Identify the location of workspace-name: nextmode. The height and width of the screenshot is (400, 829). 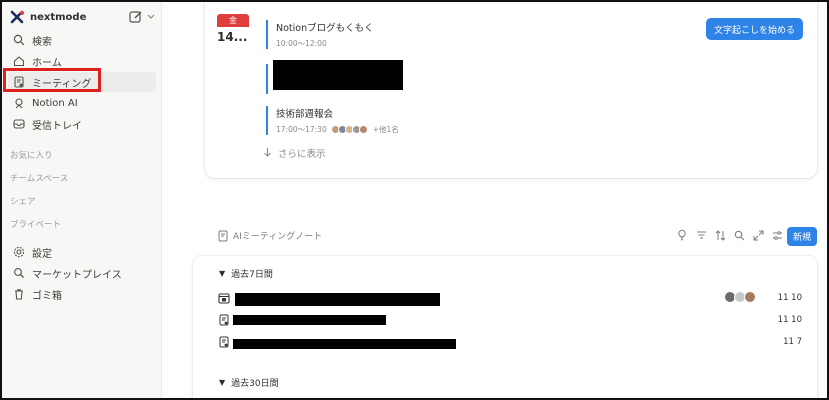
(58, 17).